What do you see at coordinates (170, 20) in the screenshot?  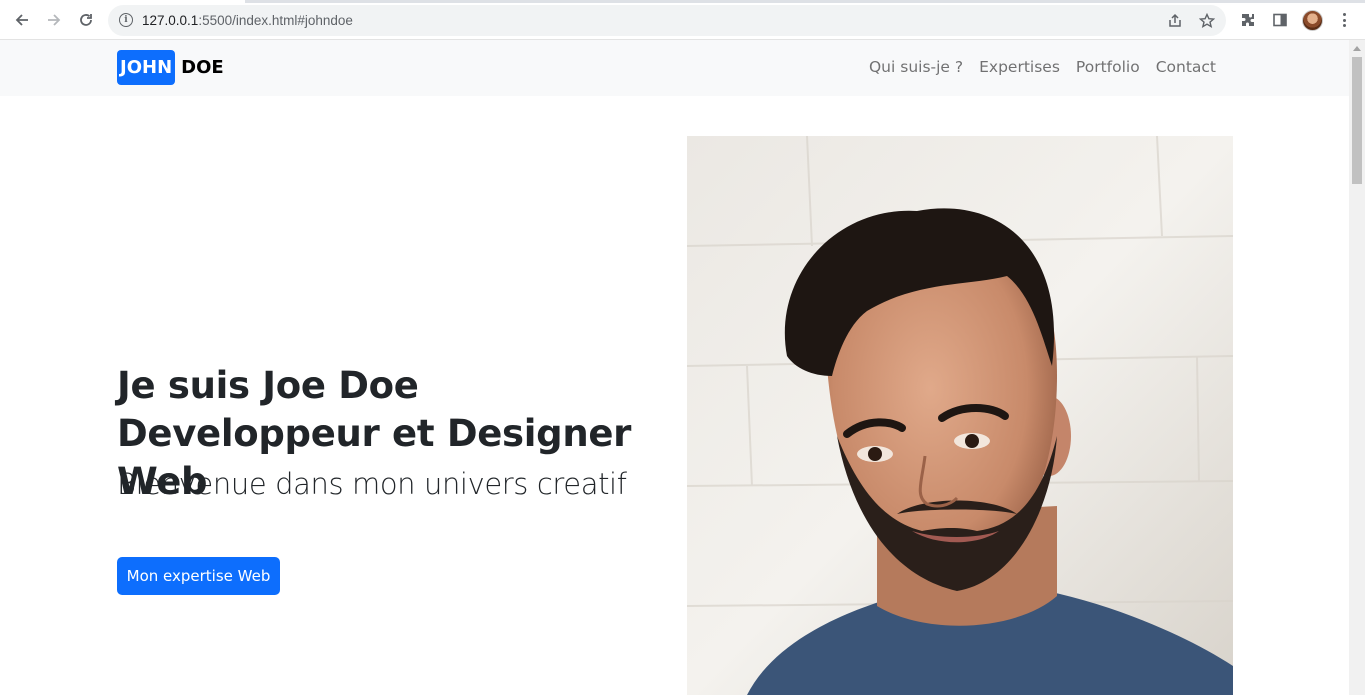 I see `url-host: 127.0.0.1` at bounding box center [170, 20].